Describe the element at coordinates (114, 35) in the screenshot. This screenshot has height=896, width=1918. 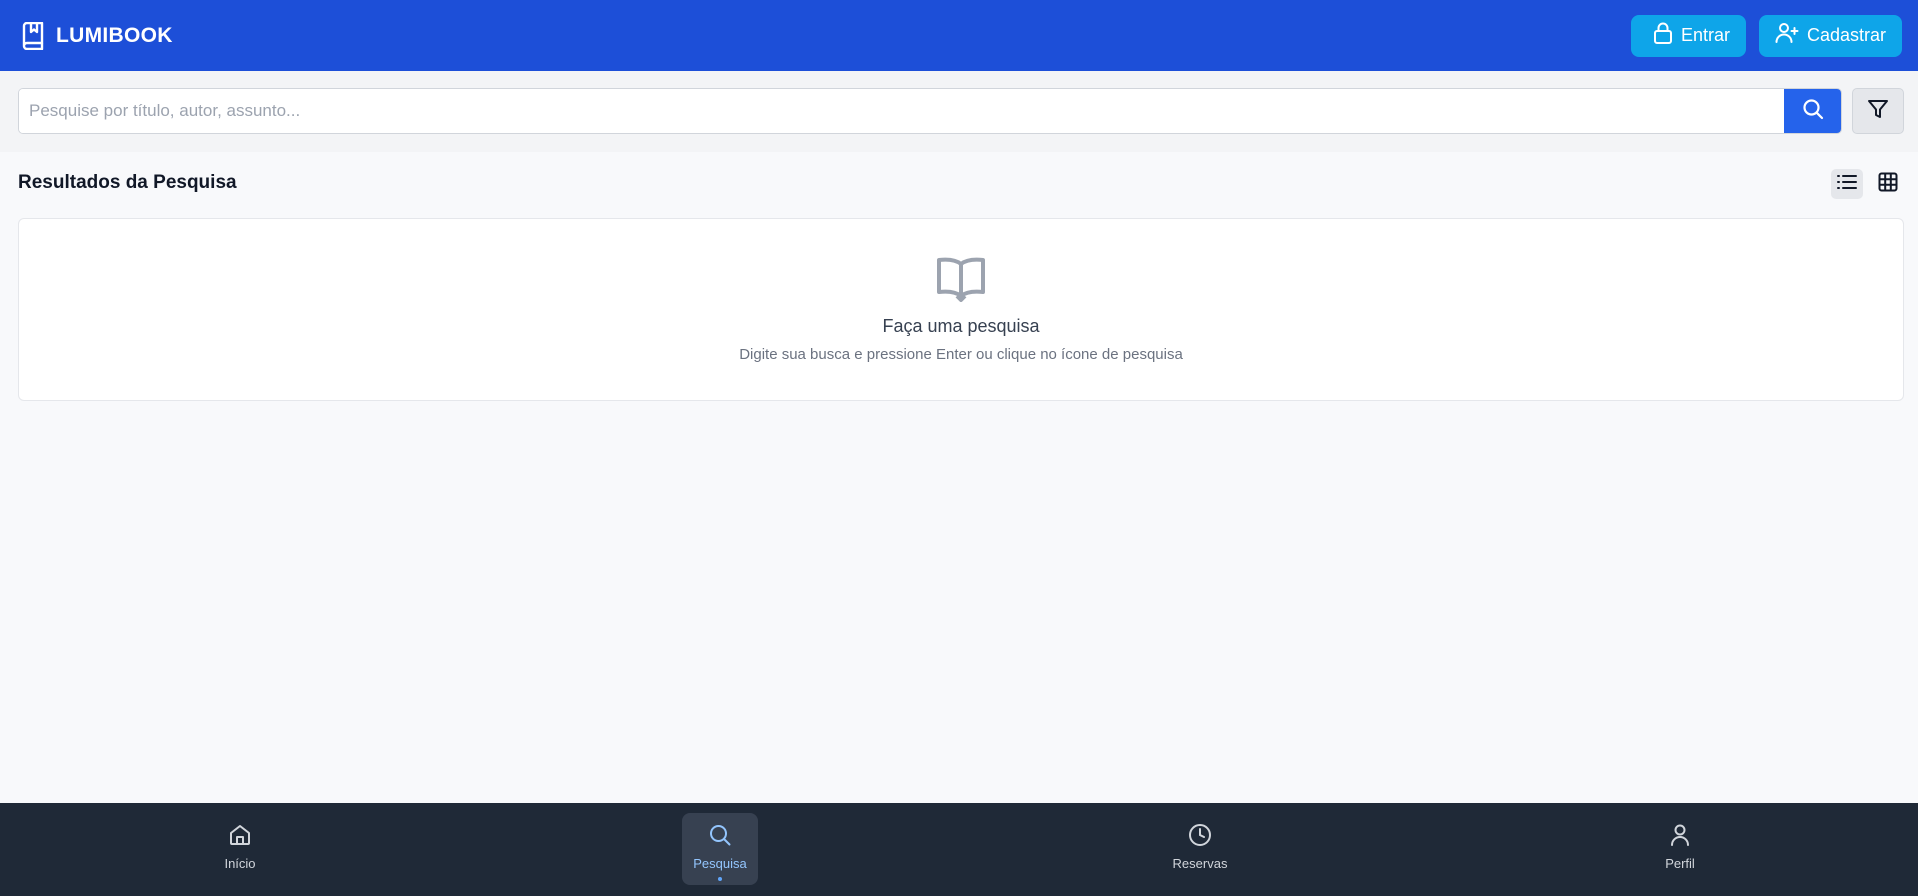
I see `brand-name: LUMIBOOK` at that location.